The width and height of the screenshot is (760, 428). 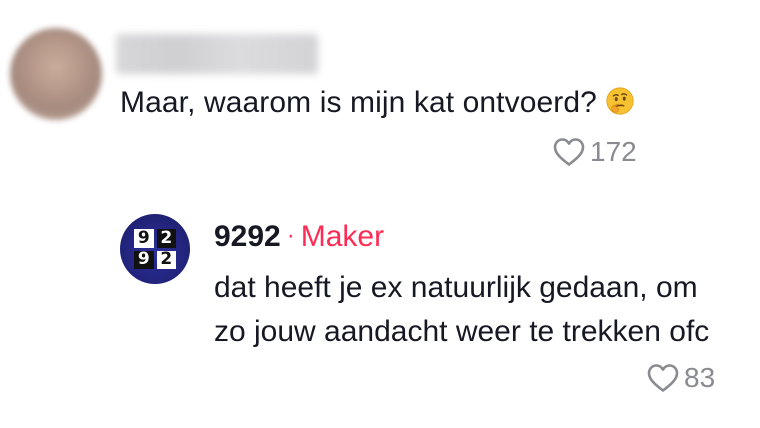 I want to click on brand-logo: 9 2 9 2, so click(x=155, y=249).